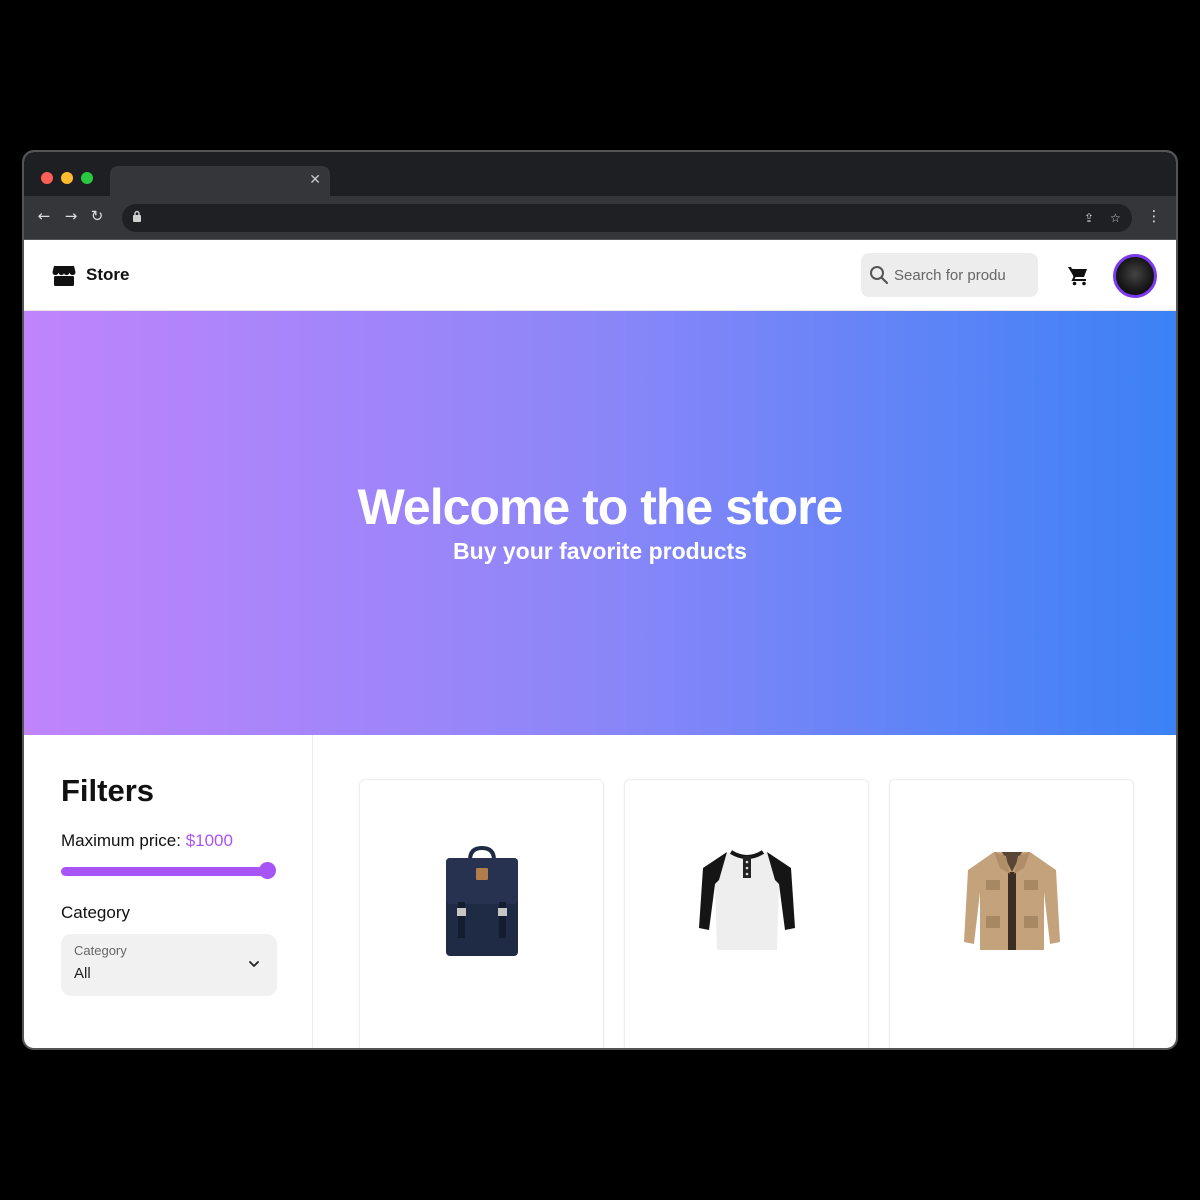  Describe the element at coordinates (1012, 901) in the screenshot. I see `jacket-image` at that location.